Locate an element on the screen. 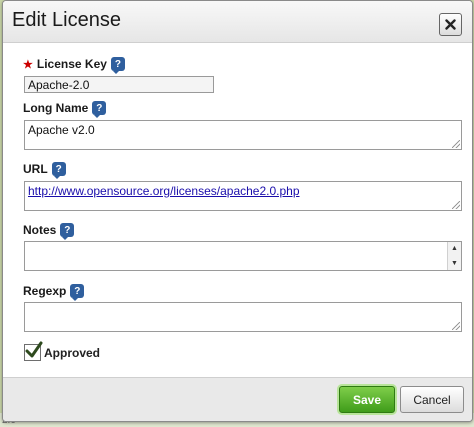 The height and width of the screenshot is (427, 474). notes-label: Notes ? is located at coordinates (49, 231).